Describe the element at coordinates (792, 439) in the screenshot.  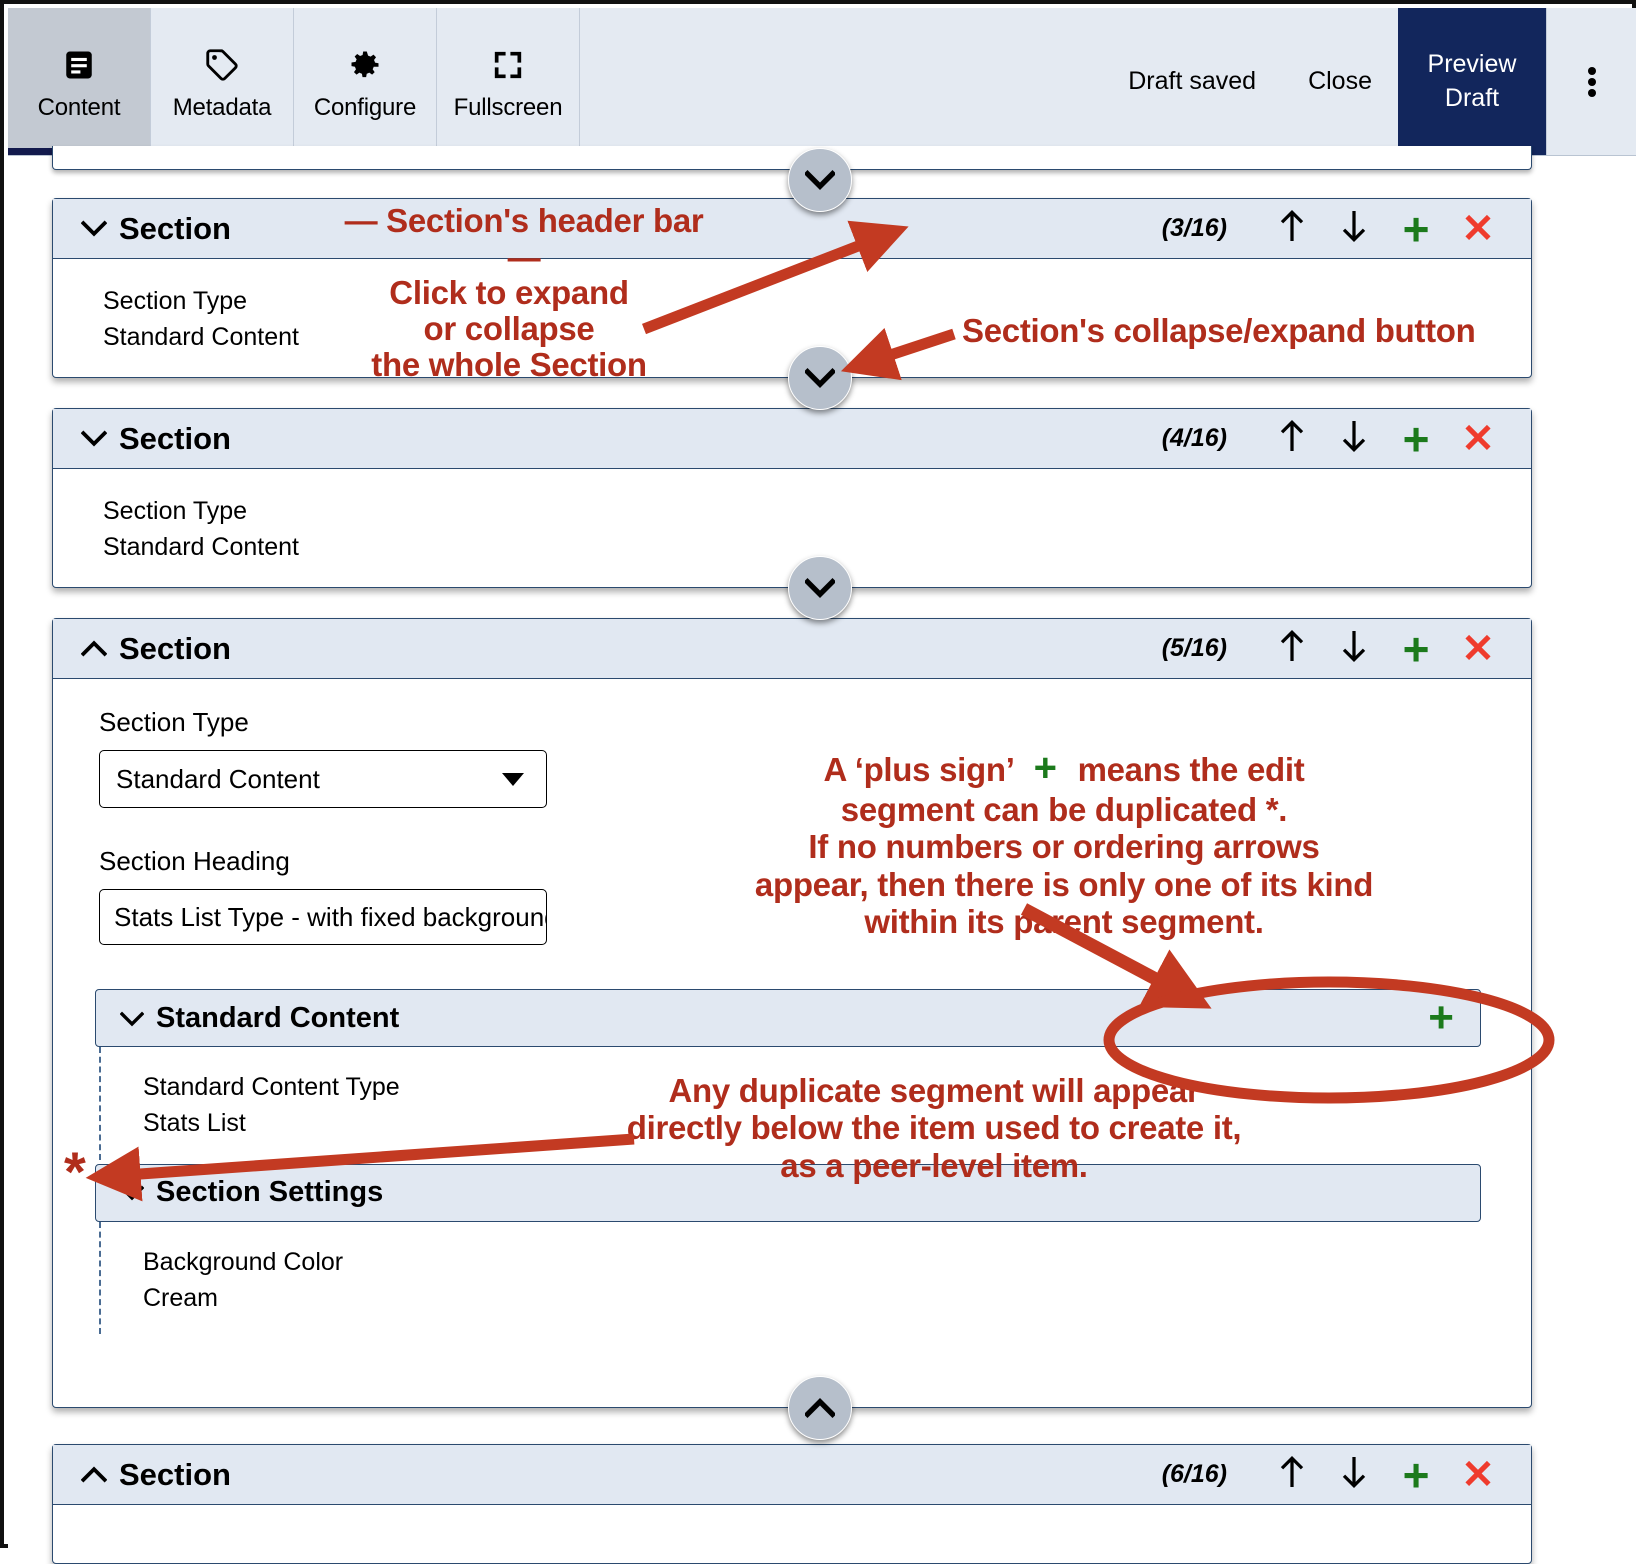
I see `section-header-bar-4: Section (4/16) + ✕` at that location.